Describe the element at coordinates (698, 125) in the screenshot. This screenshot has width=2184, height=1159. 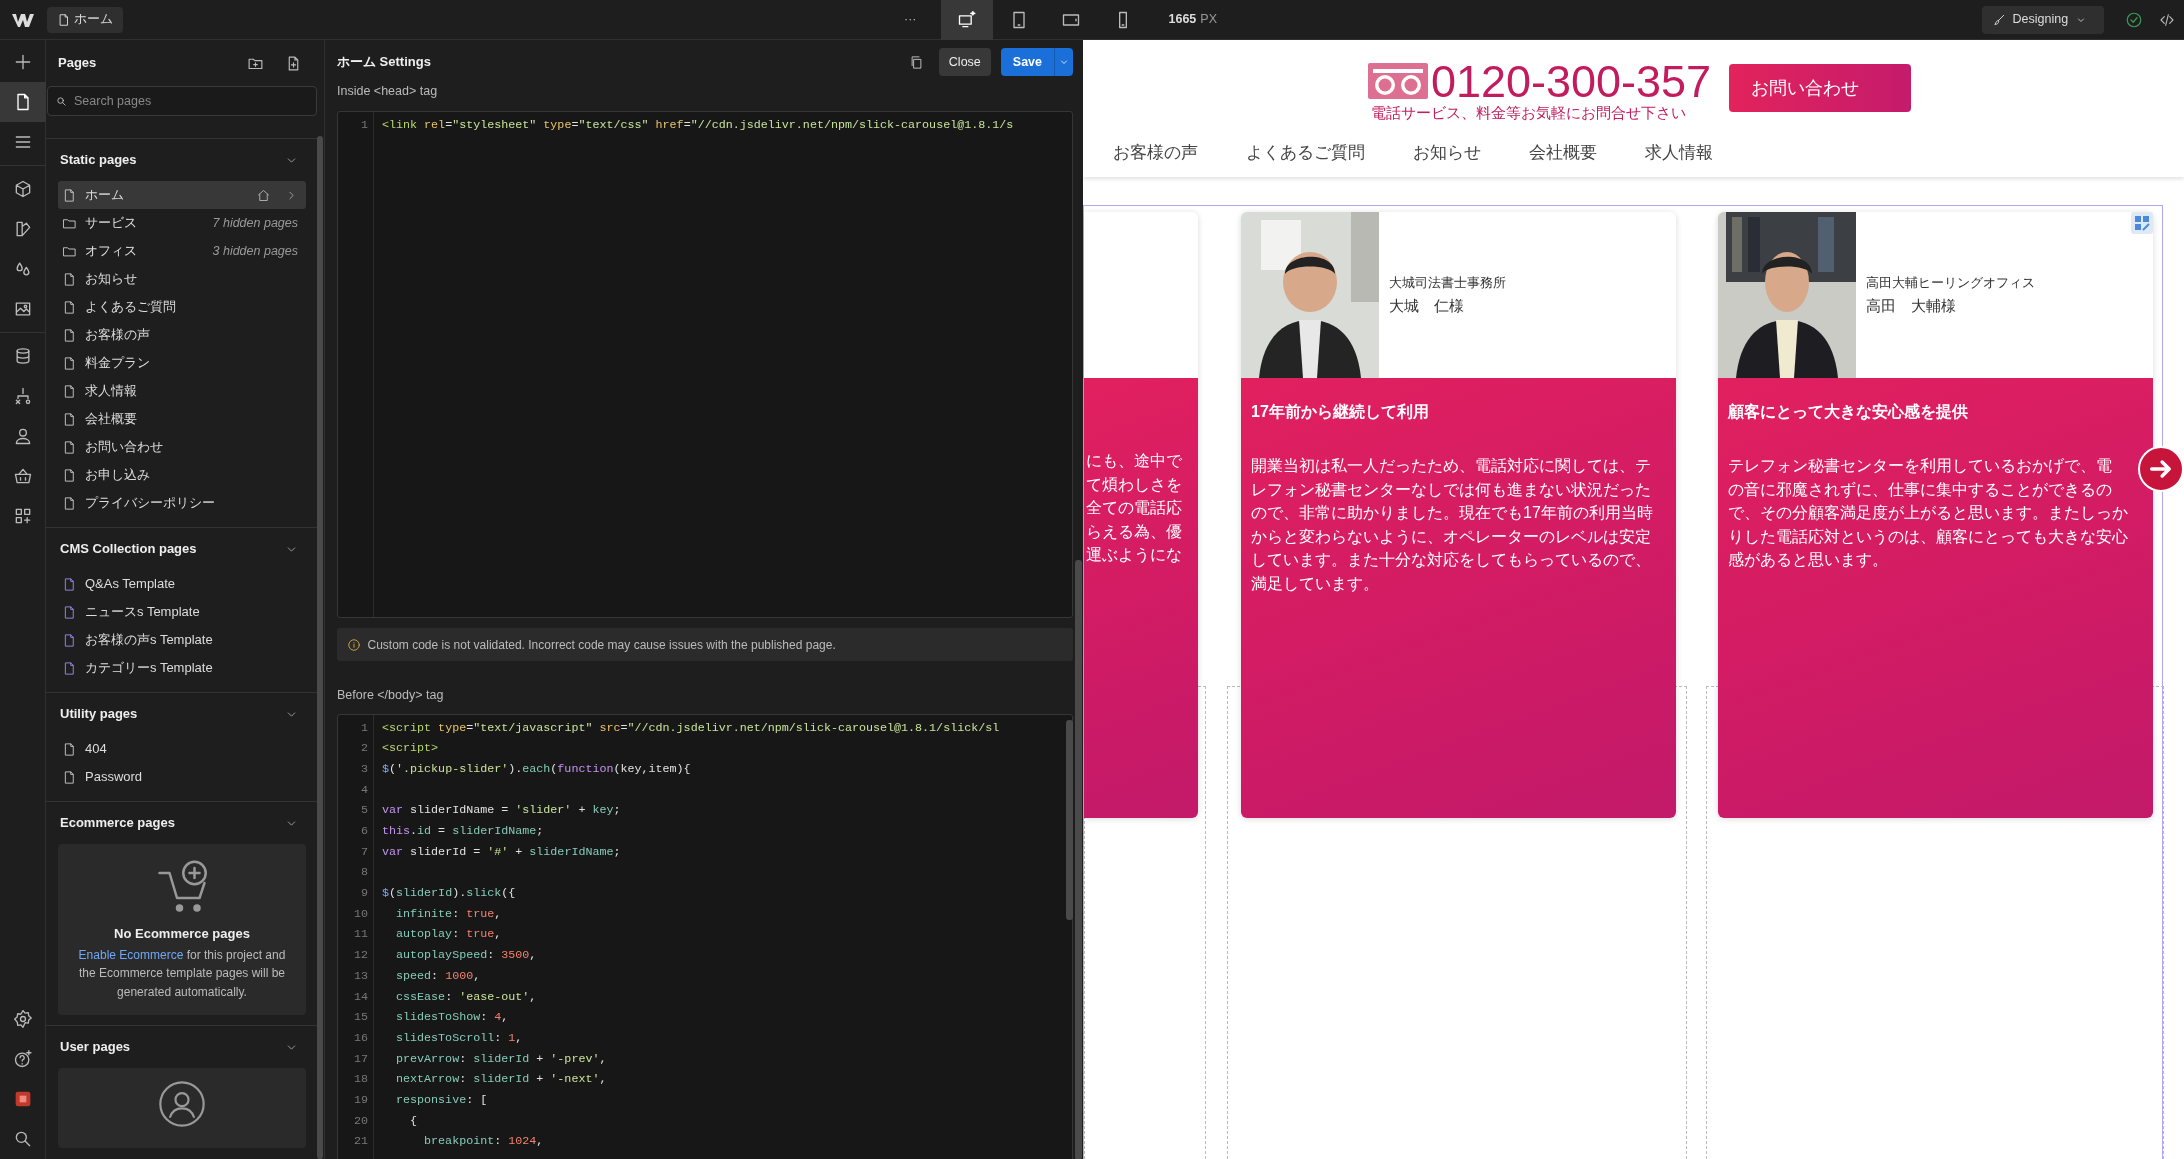
I see `code-line: <link rel="stylesheet" type="text/css" href="//cdn.jsdelivr.net/npm/slick-carousel@1.8.1/s` at that location.